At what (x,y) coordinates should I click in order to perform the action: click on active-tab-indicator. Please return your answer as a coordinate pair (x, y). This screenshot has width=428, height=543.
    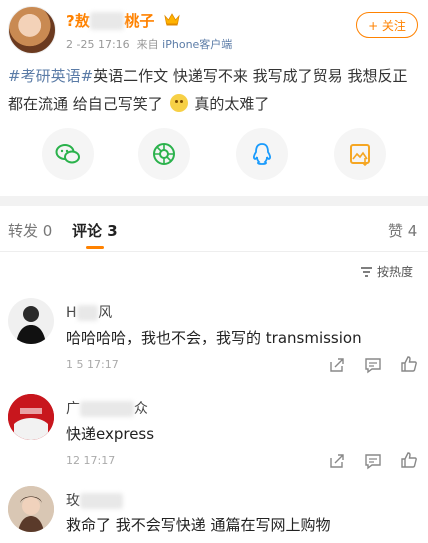
    Looking at the image, I should click on (95, 247).